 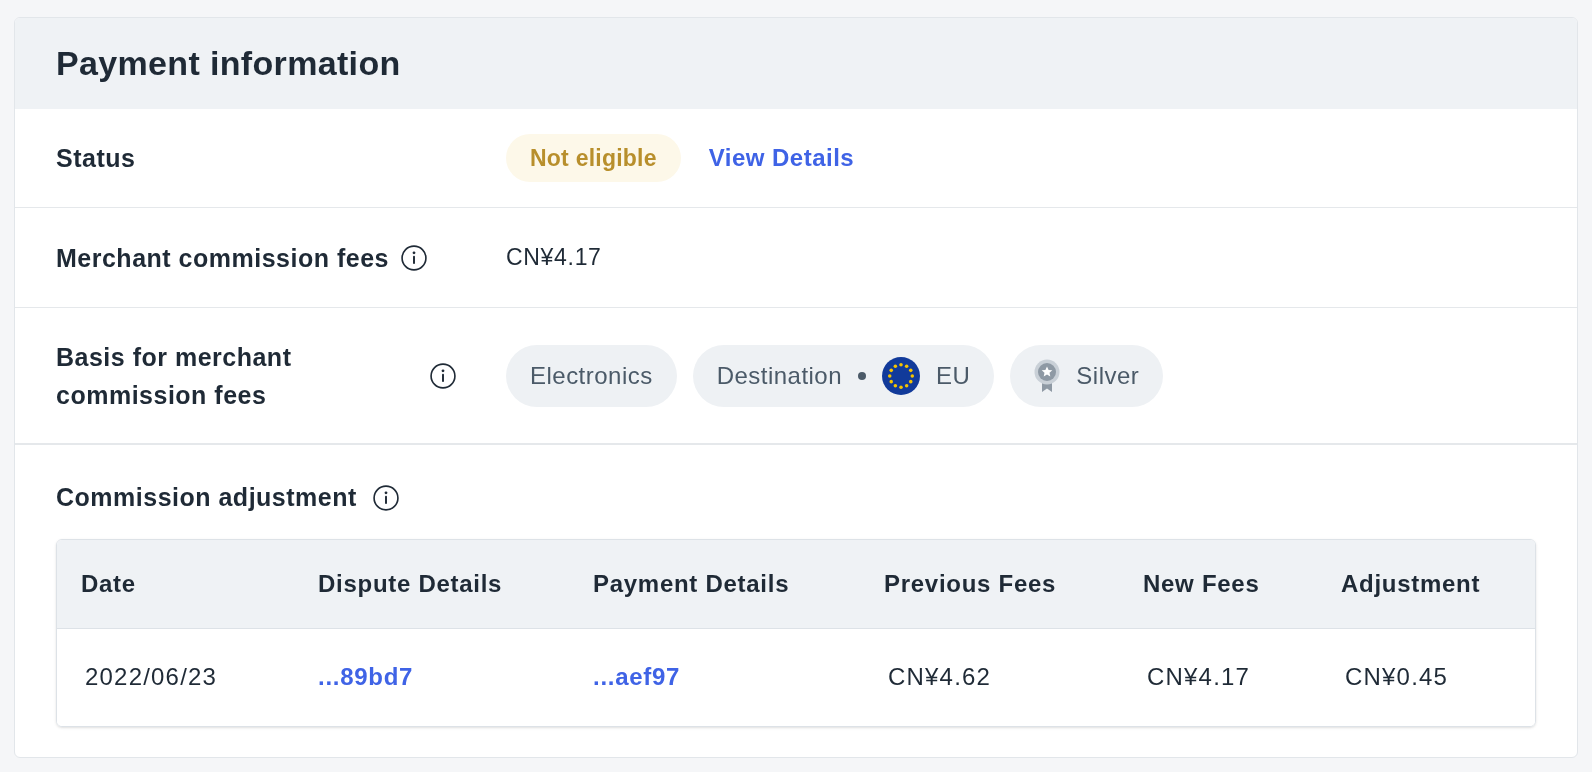 What do you see at coordinates (781, 158) in the screenshot?
I see `view-details-link: View Details` at bounding box center [781, 158].